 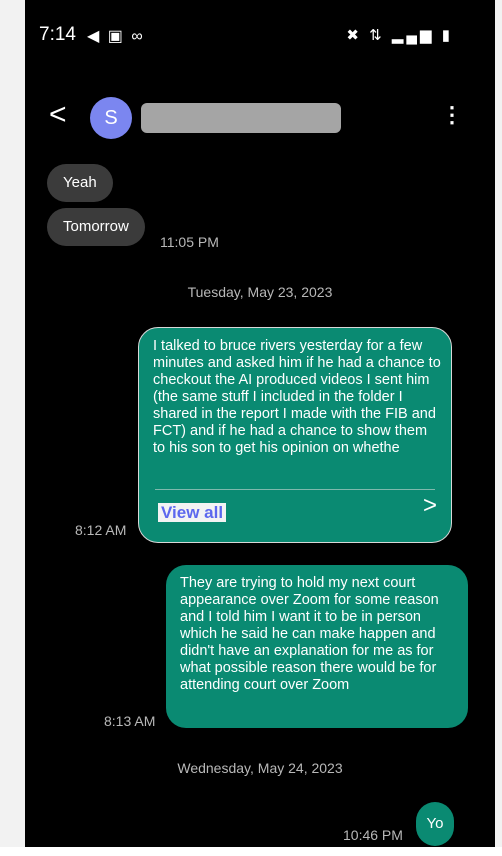 What do you see at coordinates (130, 721) in the screenshot?
I see `message-time: 8:13 AM` at bounding box center [130, 721].